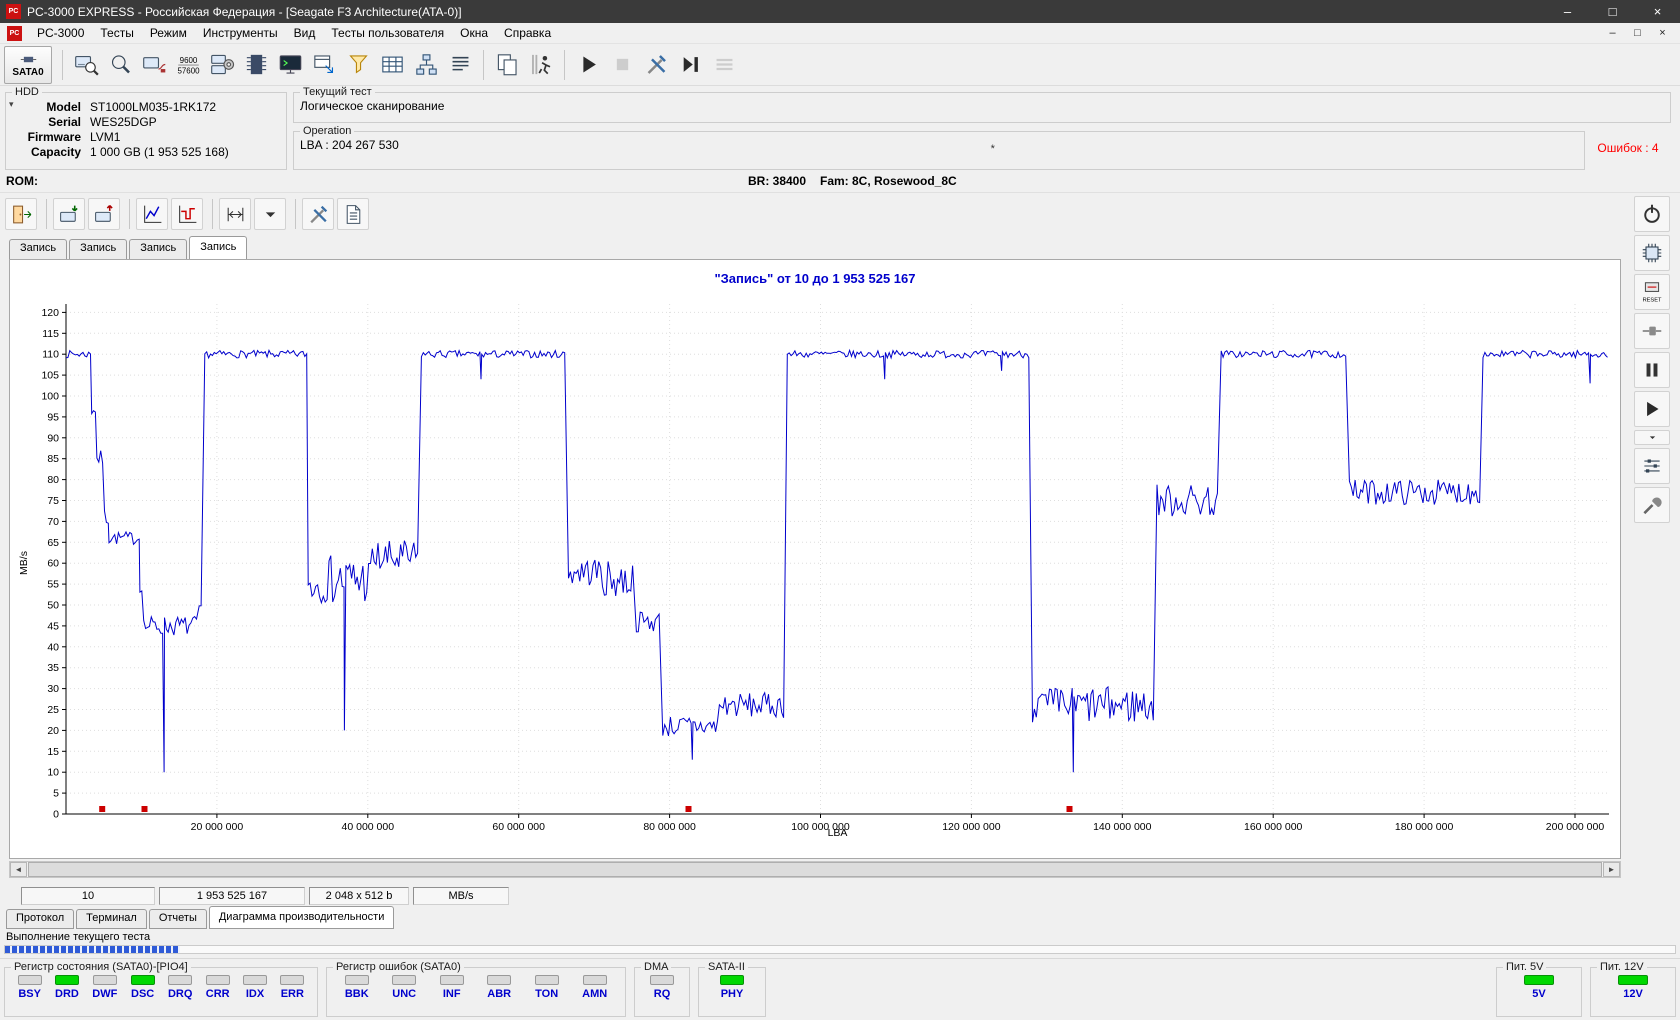 This screenshot has width=1680, height=1020. Describe the element at coordinates (460, 65) in the screenshot. I see `report-button` at that location.